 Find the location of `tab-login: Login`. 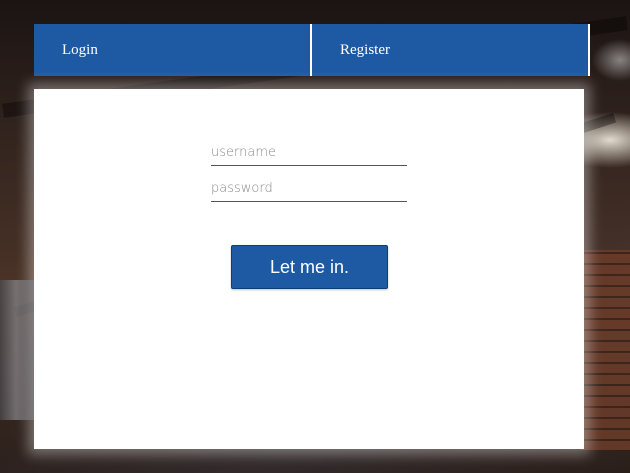

tab-login: Login is located at coordinates (172, 50).